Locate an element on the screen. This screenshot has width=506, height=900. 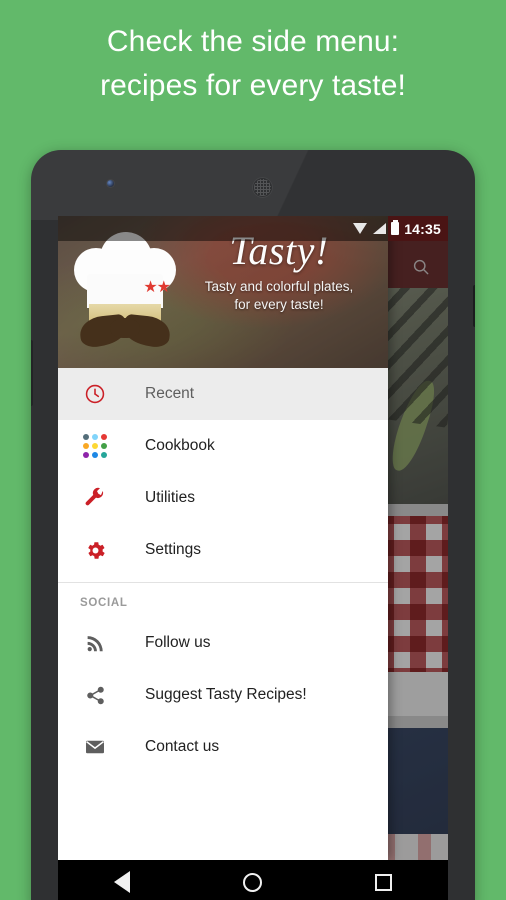
clock-icon is located at coordinates (95, 394).